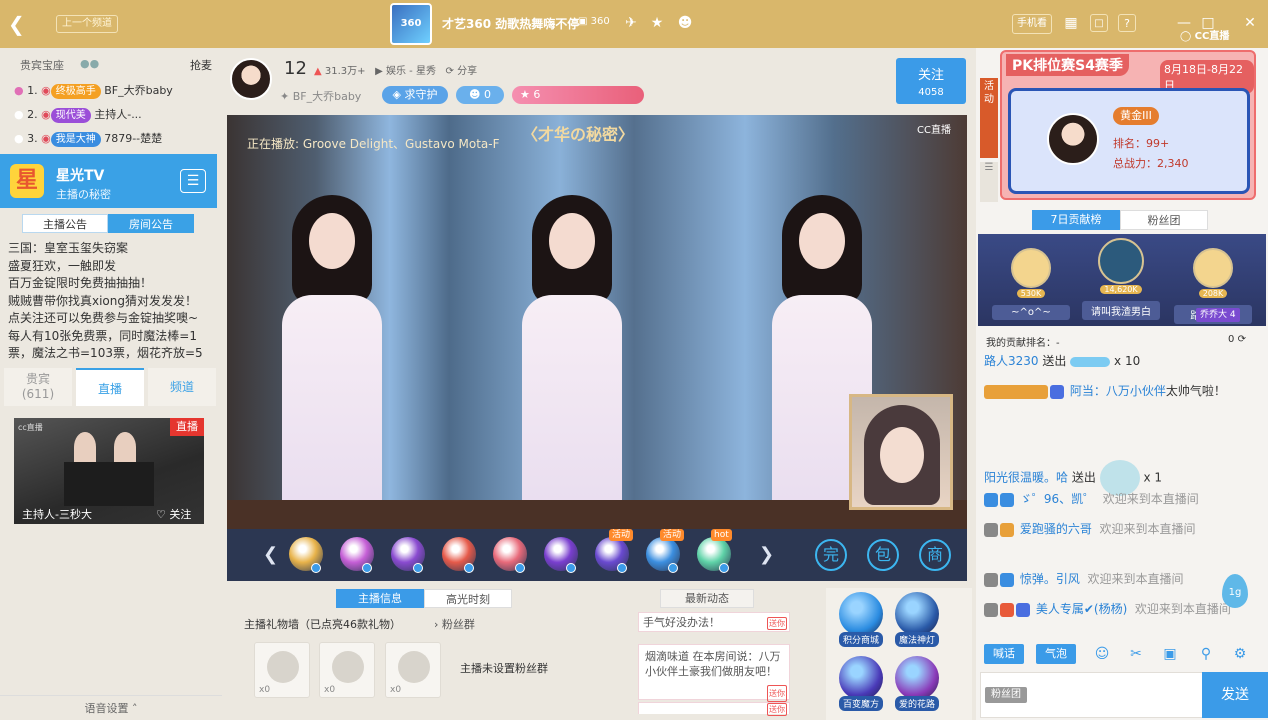  I want to click on tab-anchor-notice: 主播公告, so click(65, 223).